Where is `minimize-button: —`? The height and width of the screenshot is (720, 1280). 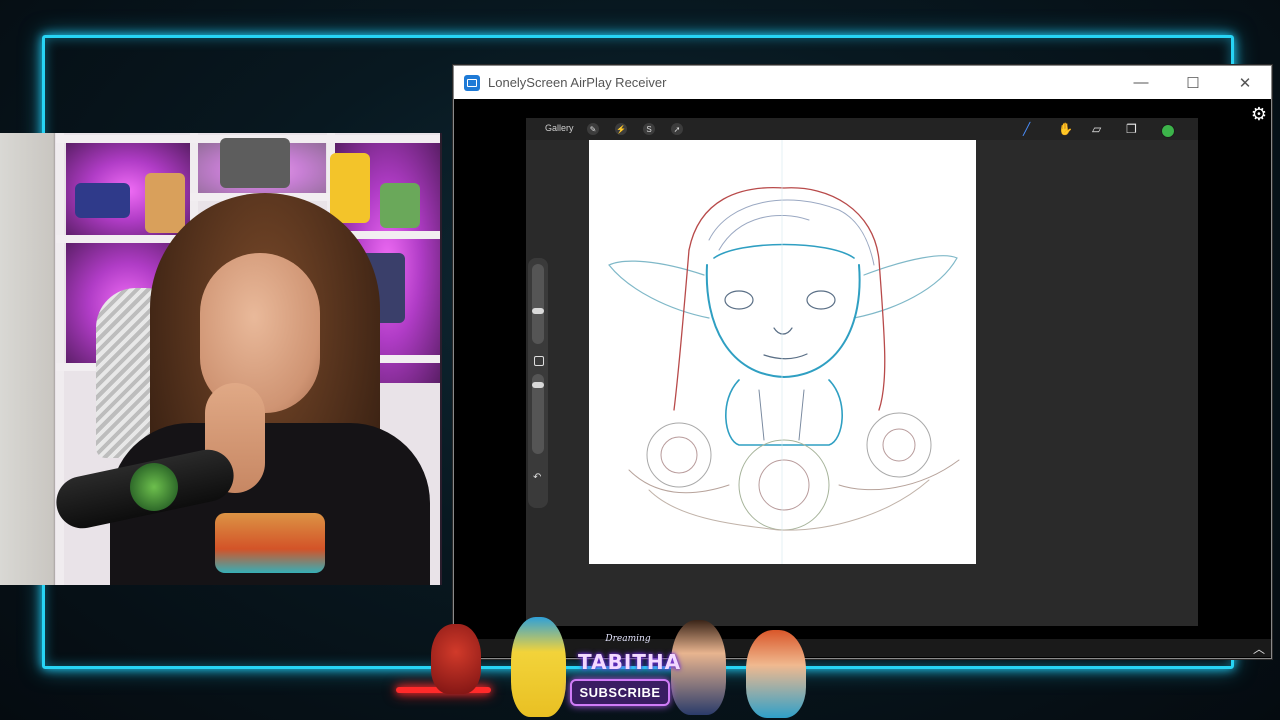 minimize-button: — is located at coordinates (1141, 82).